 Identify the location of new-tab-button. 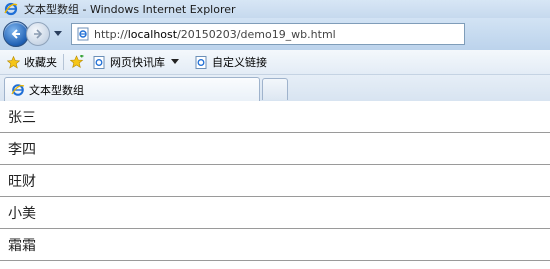
(275, 89).